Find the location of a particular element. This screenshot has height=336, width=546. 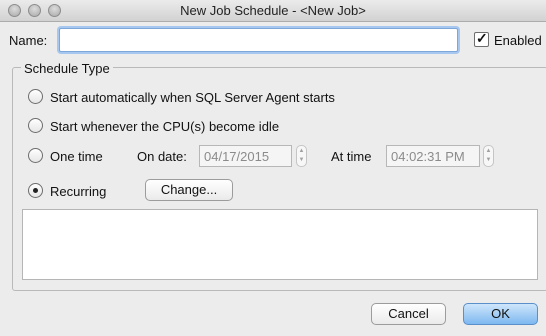

date-spinner-icon: ▲ ▼ is located at coordinates (301, 156).